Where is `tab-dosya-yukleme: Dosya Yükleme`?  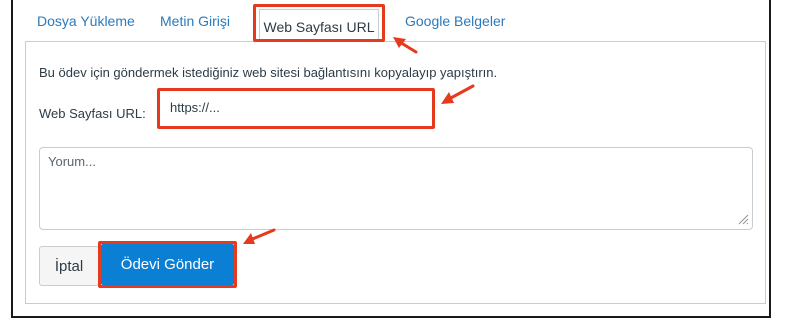
tab-dosya-yukleme: Dosya Yükleme is located at coordinates (86, 21).